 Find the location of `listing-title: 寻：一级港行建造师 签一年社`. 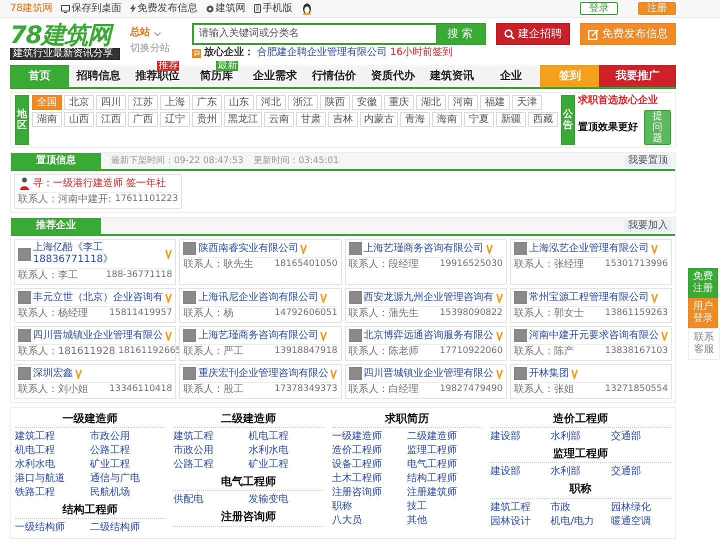

listing-title: 寻：一级港行建造师 签一年社 is located at coordinates (99, 184).